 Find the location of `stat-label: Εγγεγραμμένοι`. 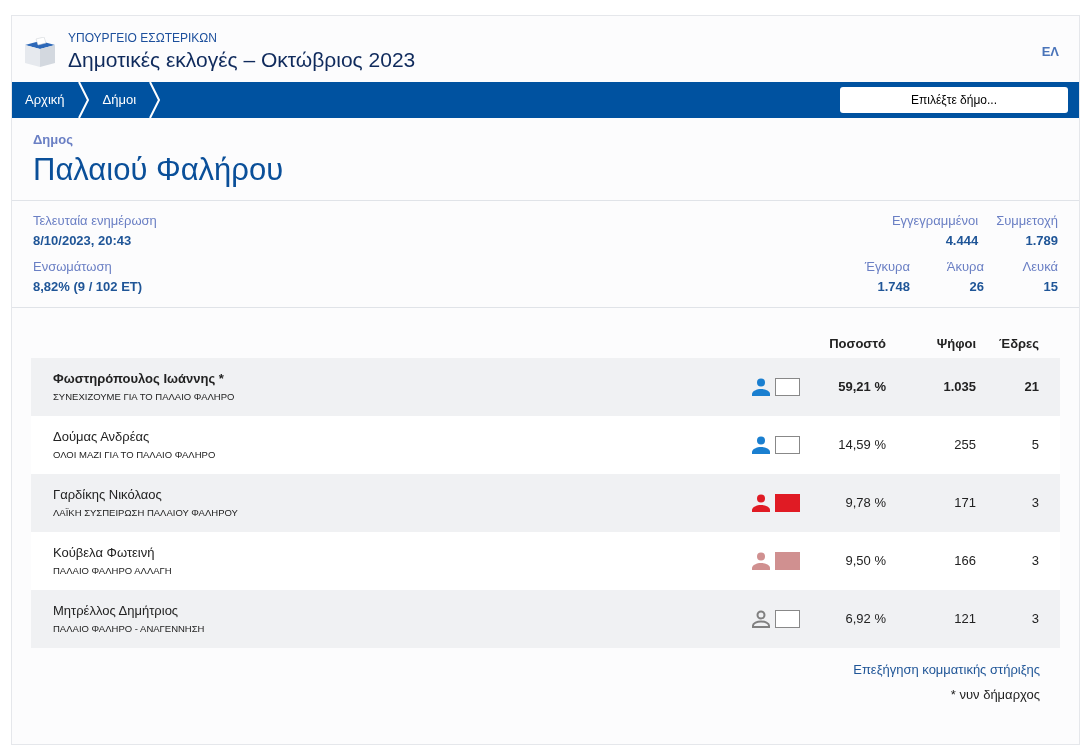

stat-label: Εγγεγραμμένοι is located at coordinates (935, 220).